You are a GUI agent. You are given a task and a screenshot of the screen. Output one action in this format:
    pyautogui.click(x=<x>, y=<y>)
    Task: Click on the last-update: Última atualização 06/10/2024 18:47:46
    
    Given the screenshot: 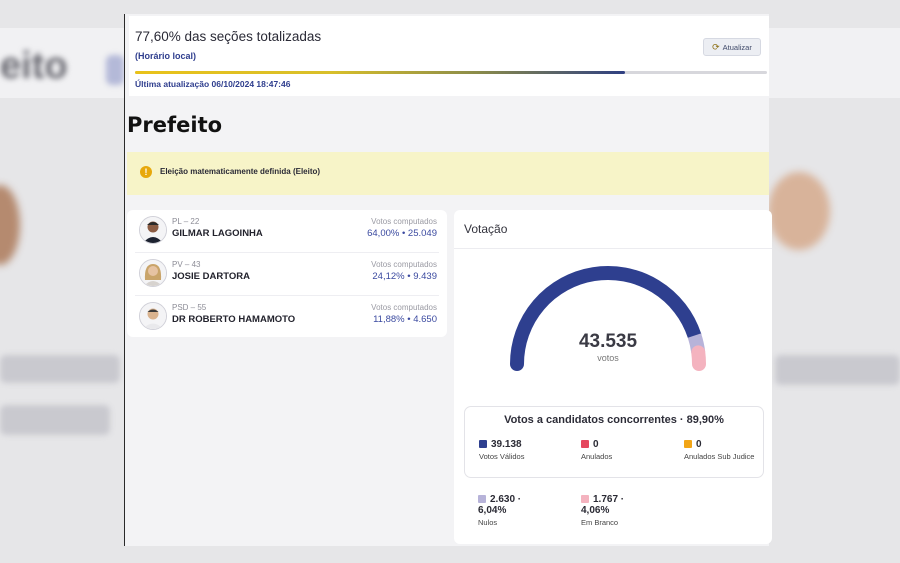 What is the action you would take?
    pyautogui.click(x=213, y=84)
    